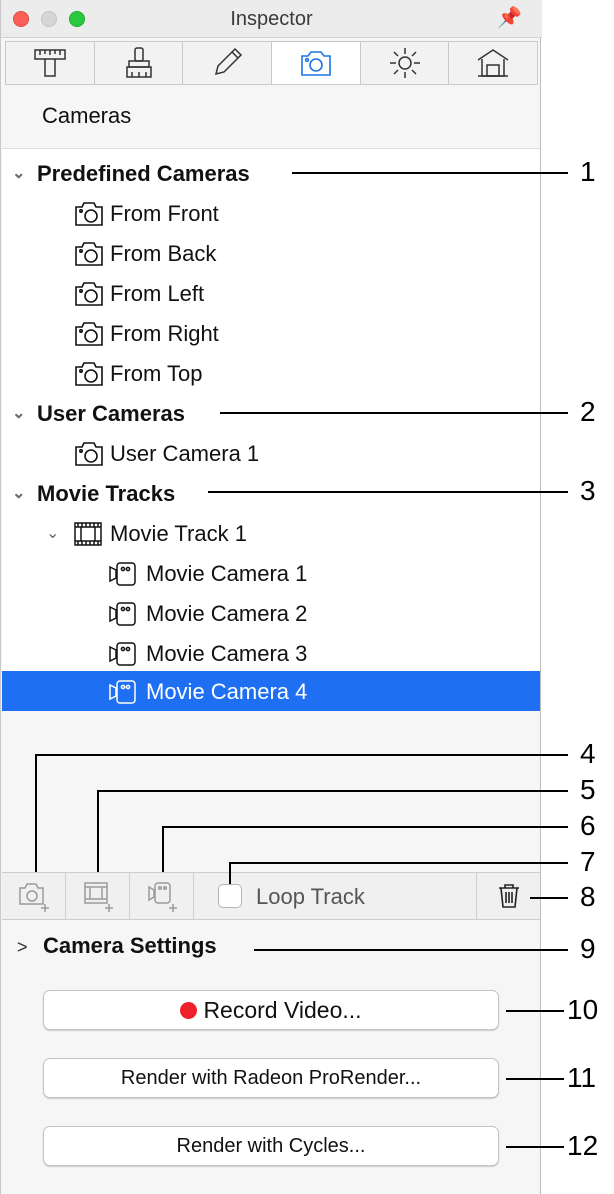 This screenshot has height=1194, width=614. Describe the element at coordinates (588, 411) in the screenshot. I see `callout-number: 2` at that location.